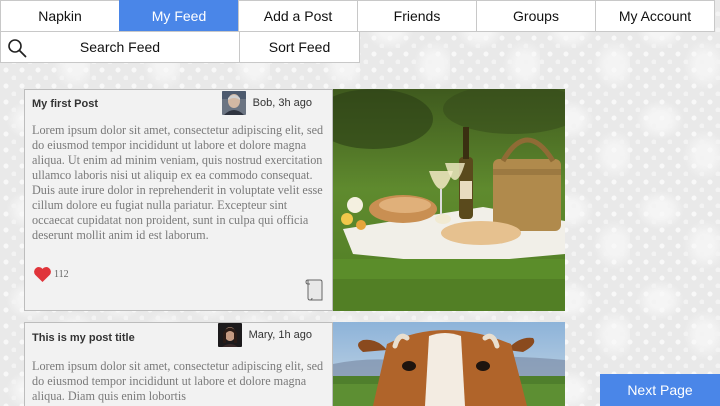 The width and height of the screenshot is (720, 406). Describe the element at coordinates (61, 274) in the screenshot. I see `like-count: 112` at that location.